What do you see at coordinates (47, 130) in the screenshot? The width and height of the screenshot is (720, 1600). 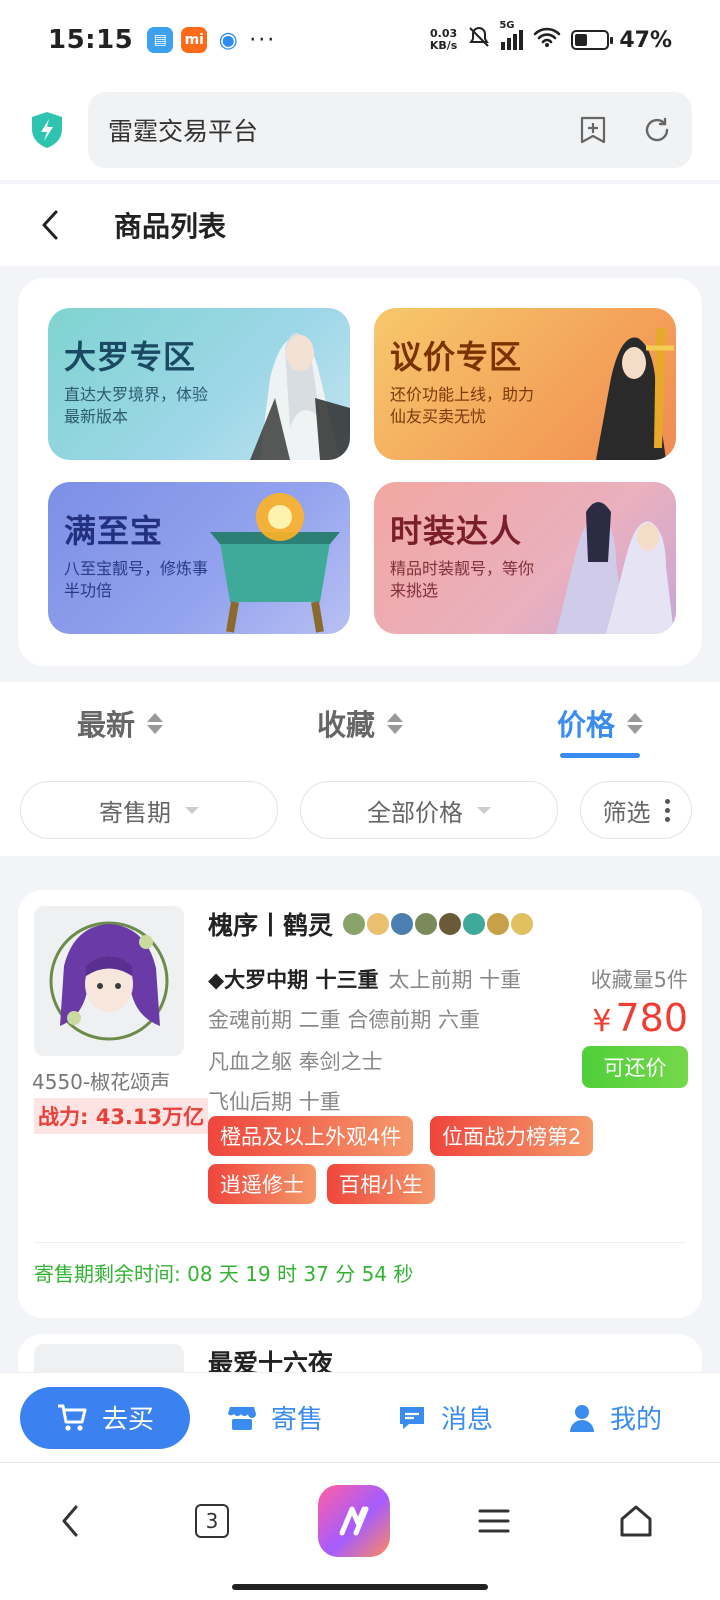 I see `shield-icon` at bounding box center [47, 130].